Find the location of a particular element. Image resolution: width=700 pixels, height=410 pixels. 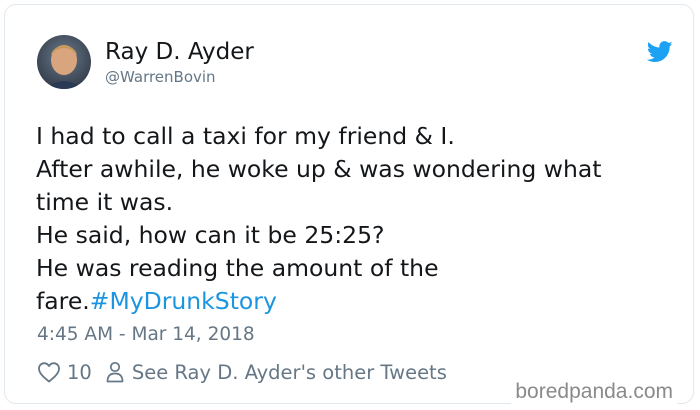

tweet-line: time it was. is located at coordinates (105, 202).